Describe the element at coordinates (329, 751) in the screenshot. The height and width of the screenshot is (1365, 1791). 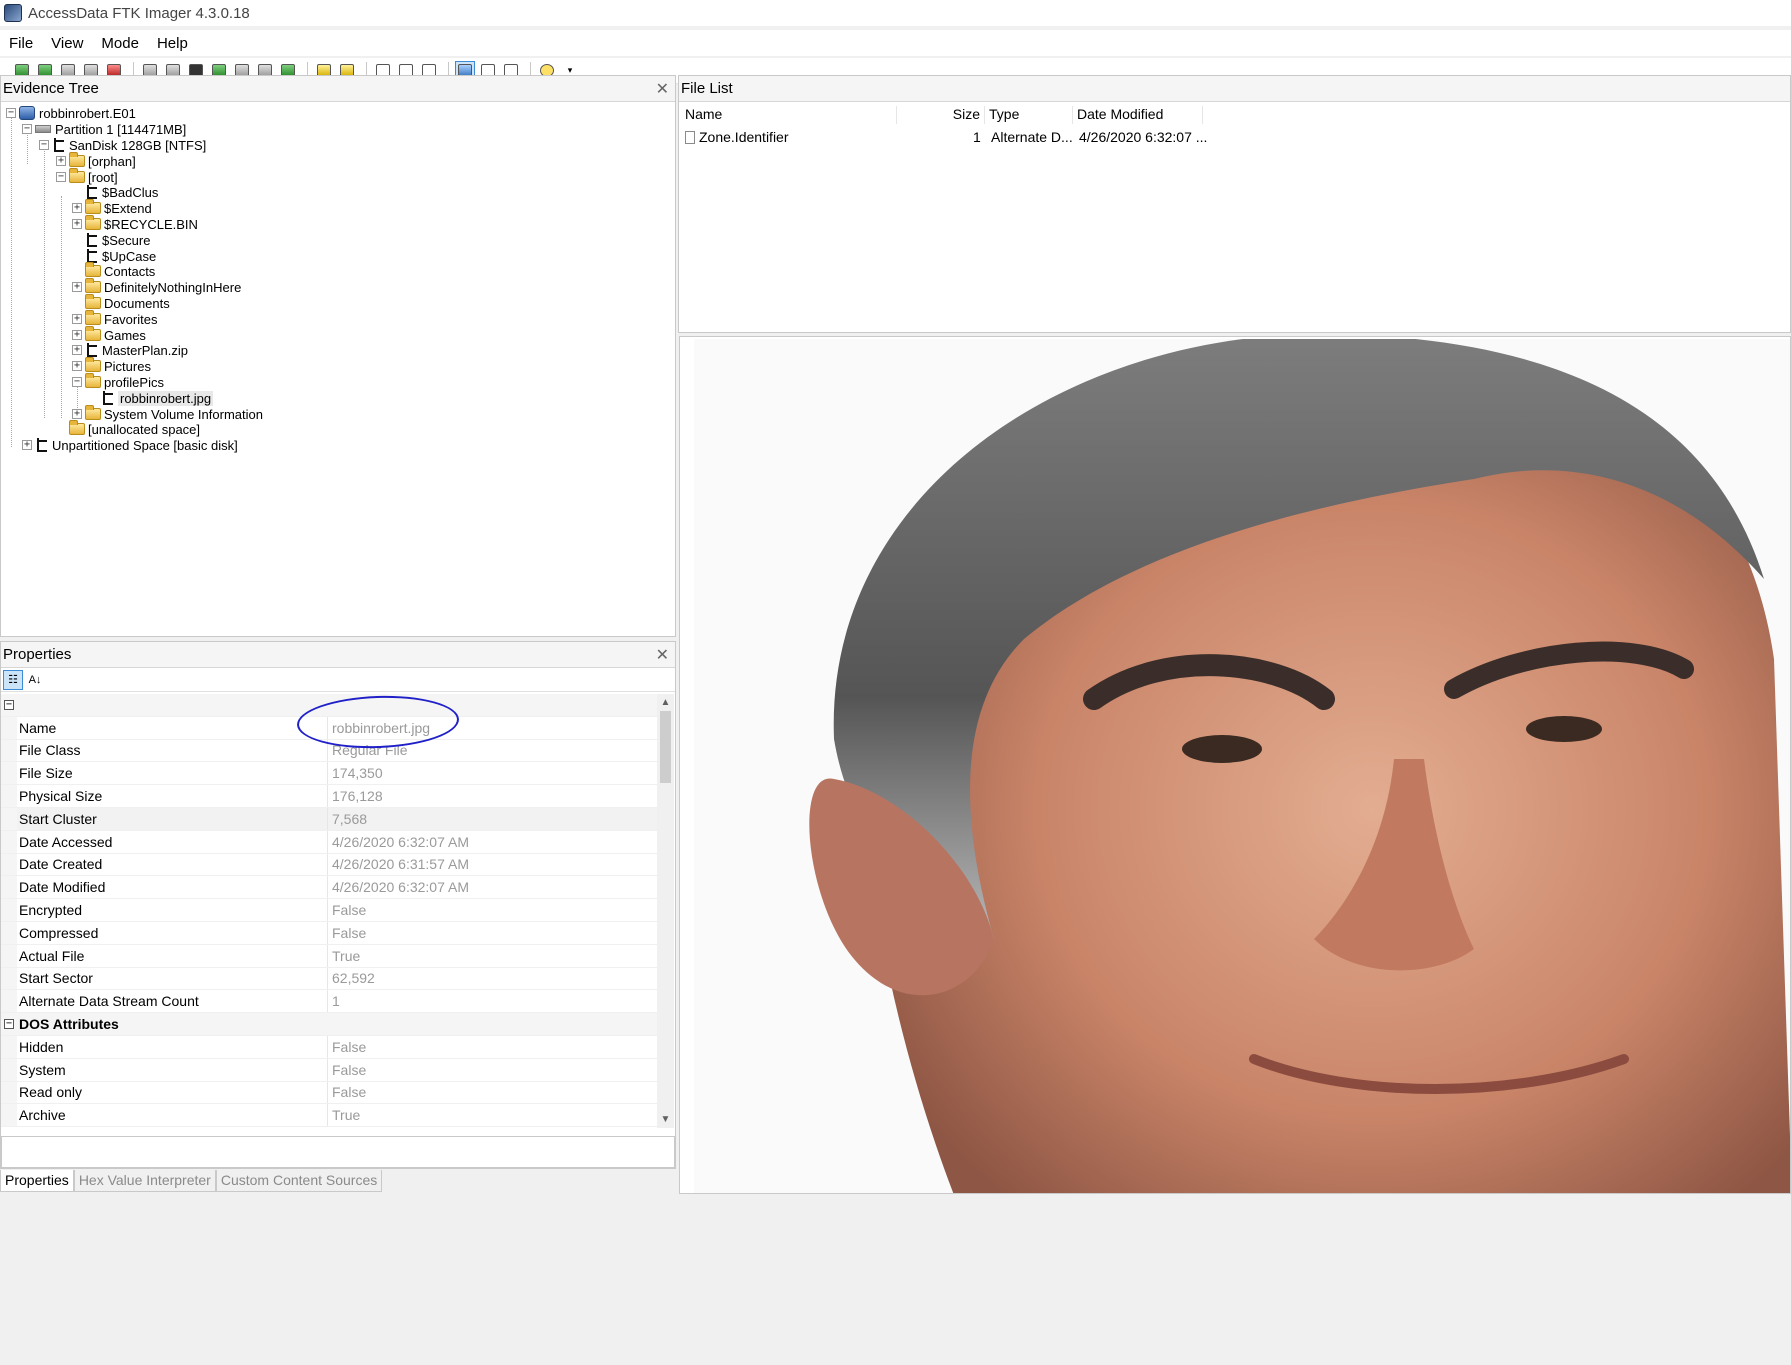
I see `property-row: File Class Regular File` at that location.